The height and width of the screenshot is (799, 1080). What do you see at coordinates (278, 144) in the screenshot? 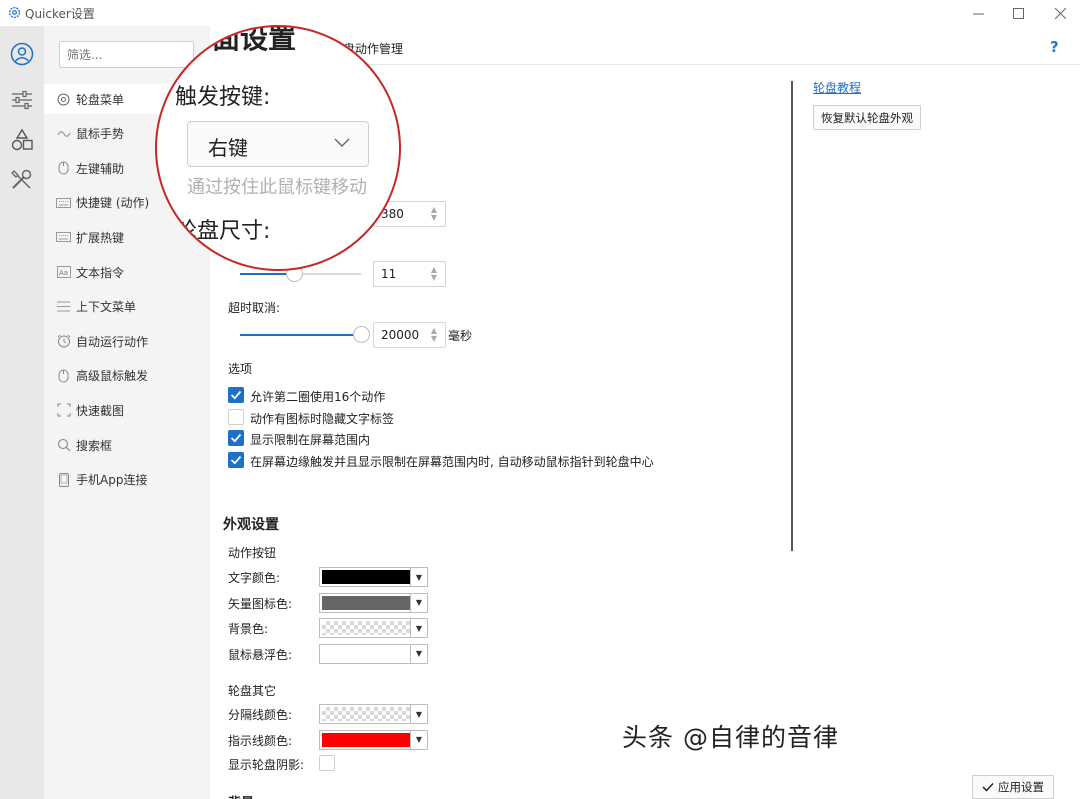
I see `trigger-key-select: 右键` at bounding box center [278, 144].